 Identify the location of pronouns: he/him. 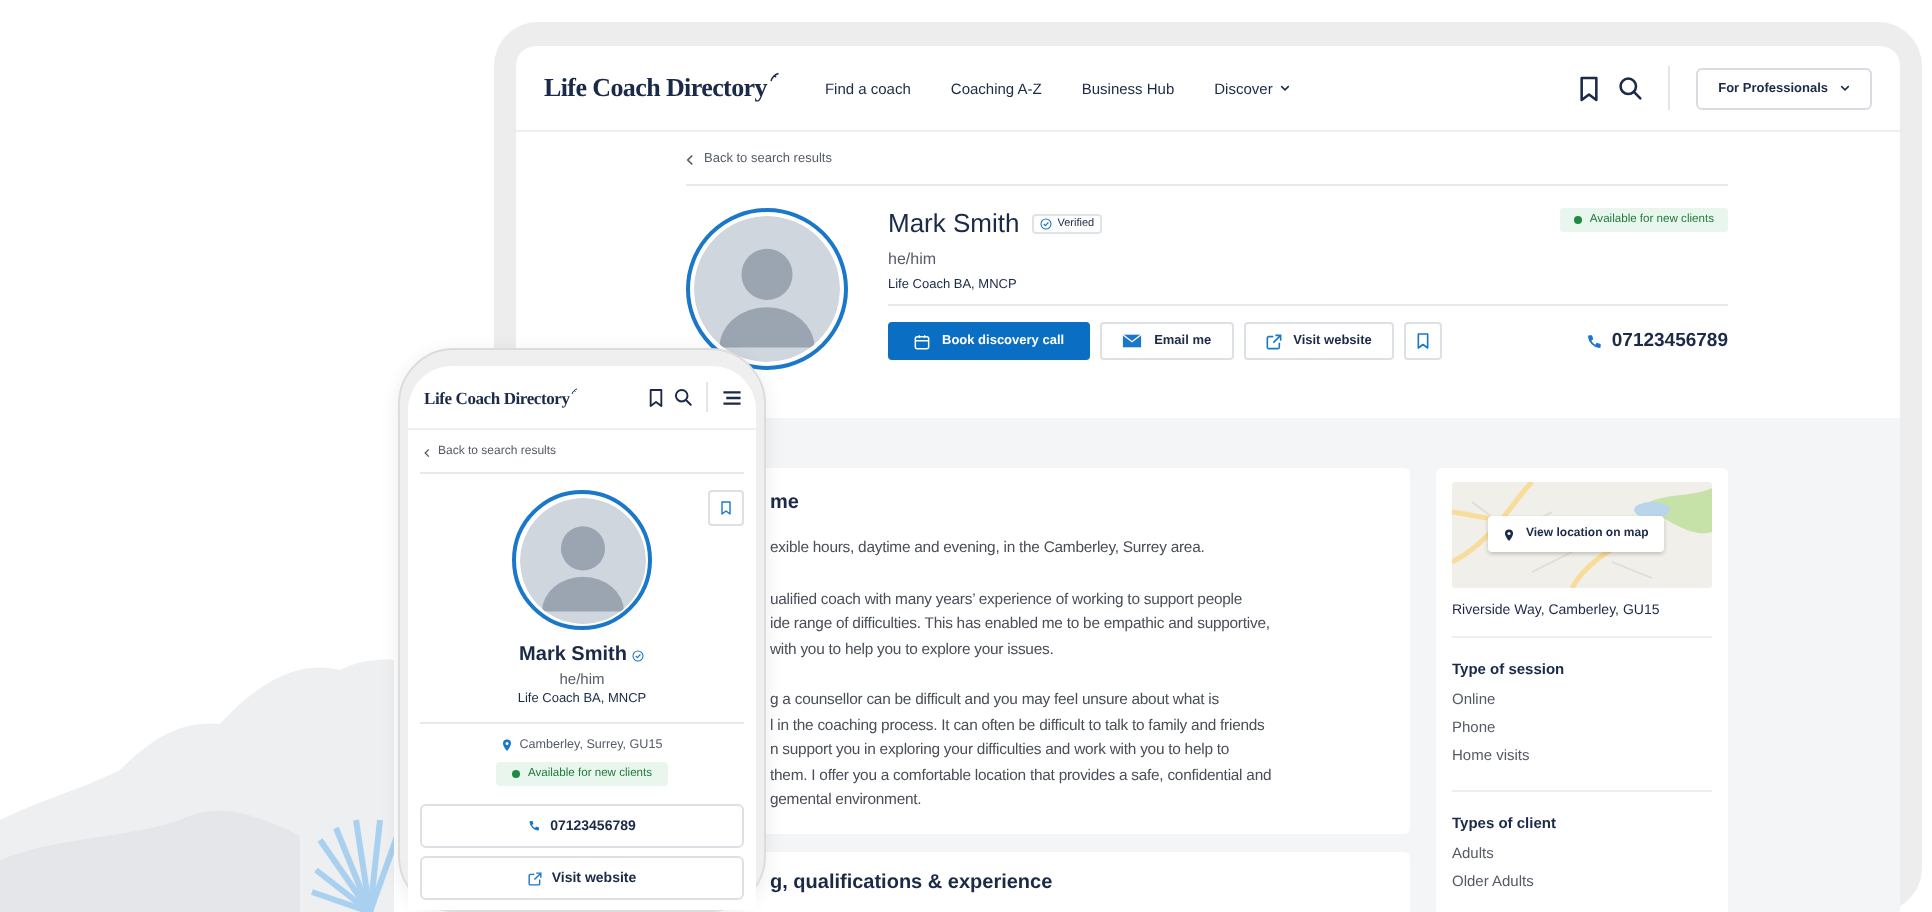
(913, 259).